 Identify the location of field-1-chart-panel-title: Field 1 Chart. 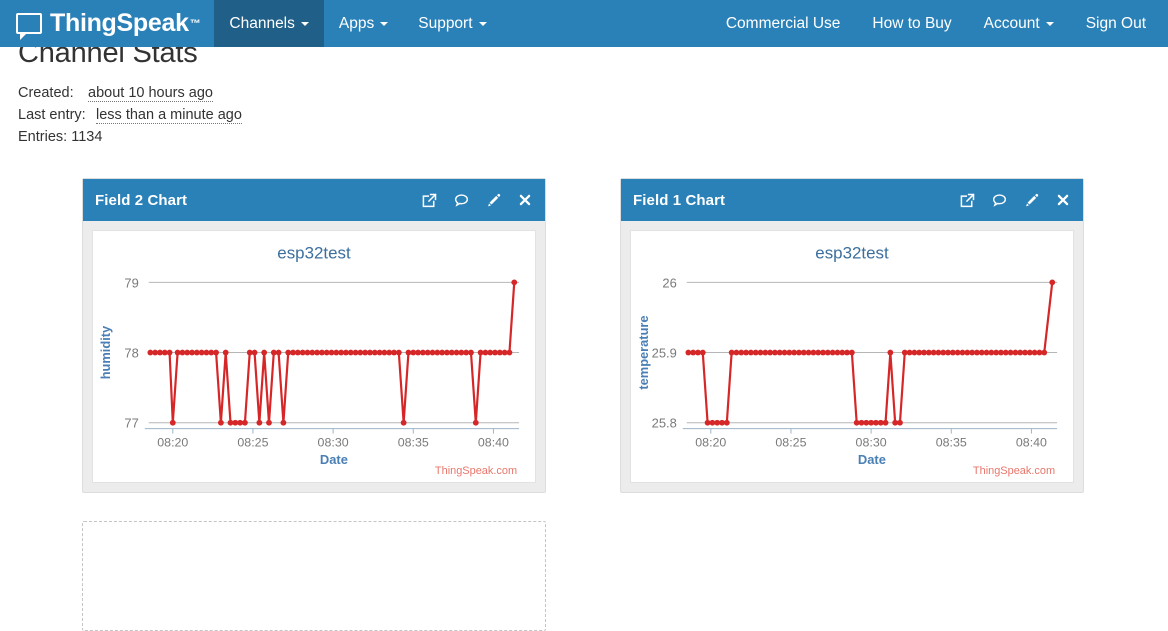
(679, 200).